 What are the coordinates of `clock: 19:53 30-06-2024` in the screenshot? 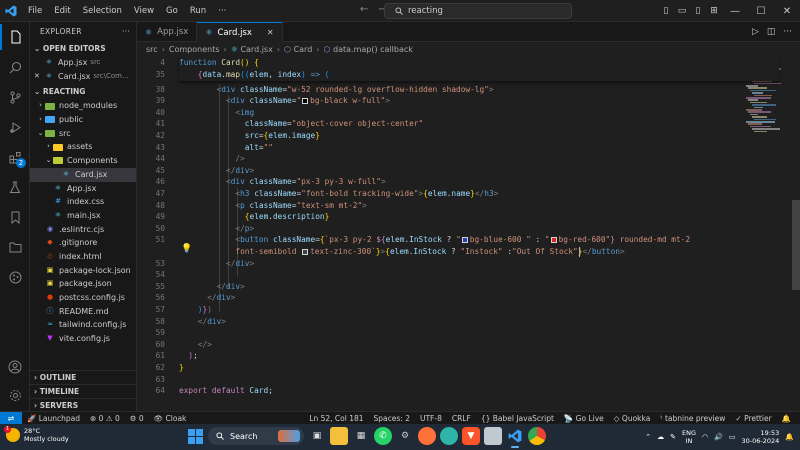 It's located at (761, 437).